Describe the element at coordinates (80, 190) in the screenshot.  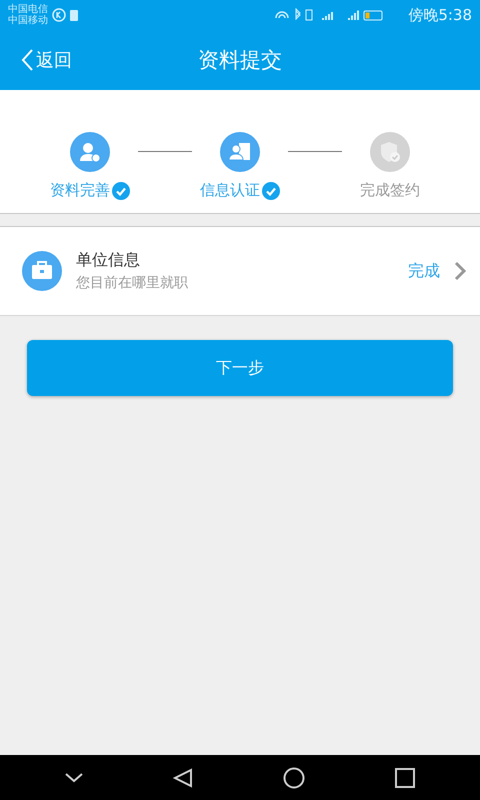
I see `step-label: 资料完善` at that location.